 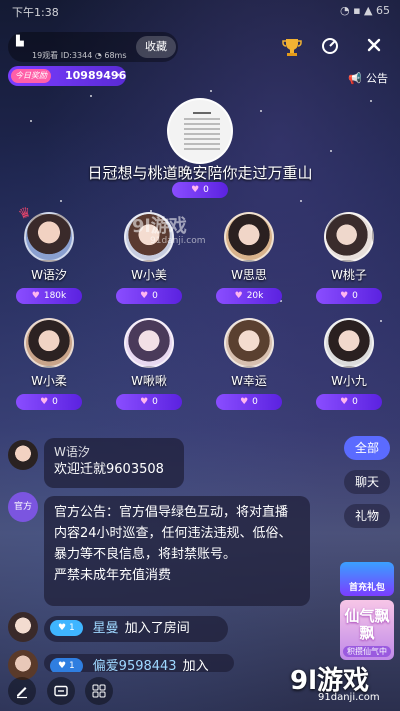 I want to click on room-sub-info: 19观看 ID:3344 ◔ 68ms, so click(x=79, y=55).